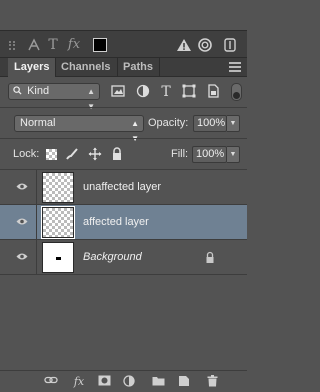  I want to click on link-layers-icon, so click(205, 45).